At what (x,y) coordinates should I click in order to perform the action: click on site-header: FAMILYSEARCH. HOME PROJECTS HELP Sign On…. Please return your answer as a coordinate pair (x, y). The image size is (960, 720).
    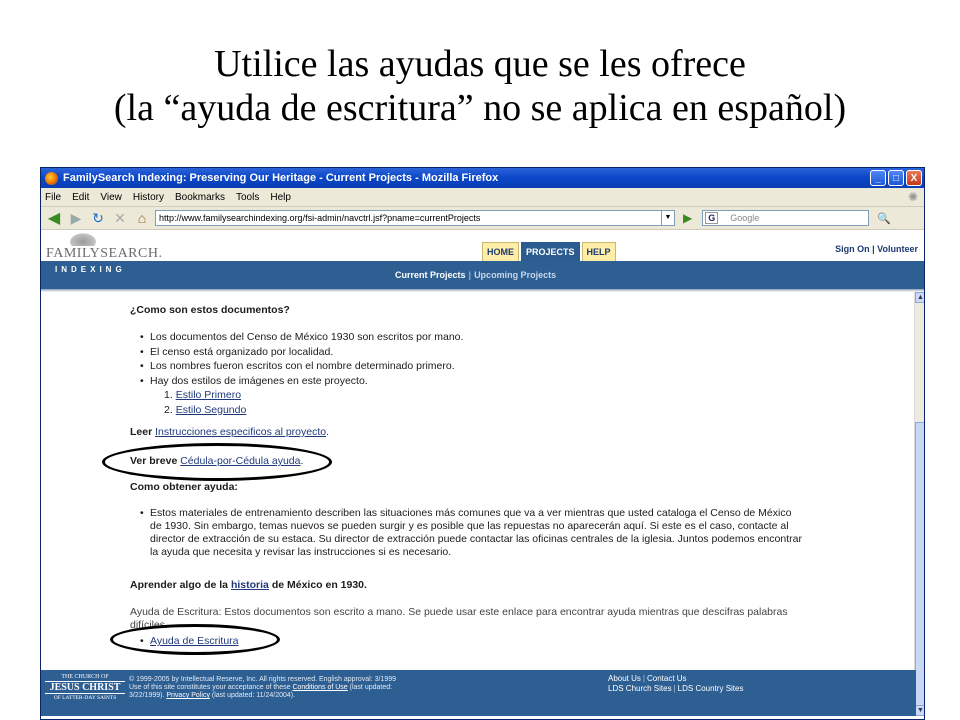
    Looking at the image, I should click on (482, 246).